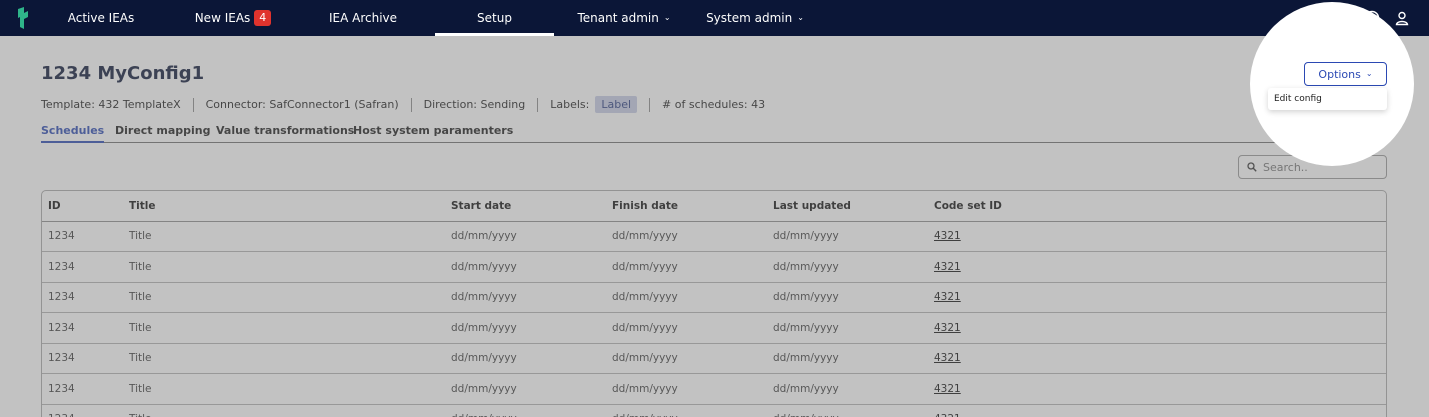 This screenshot has width=1429, height=417. I want to click on column-header-id: ID, so click(82, 206).